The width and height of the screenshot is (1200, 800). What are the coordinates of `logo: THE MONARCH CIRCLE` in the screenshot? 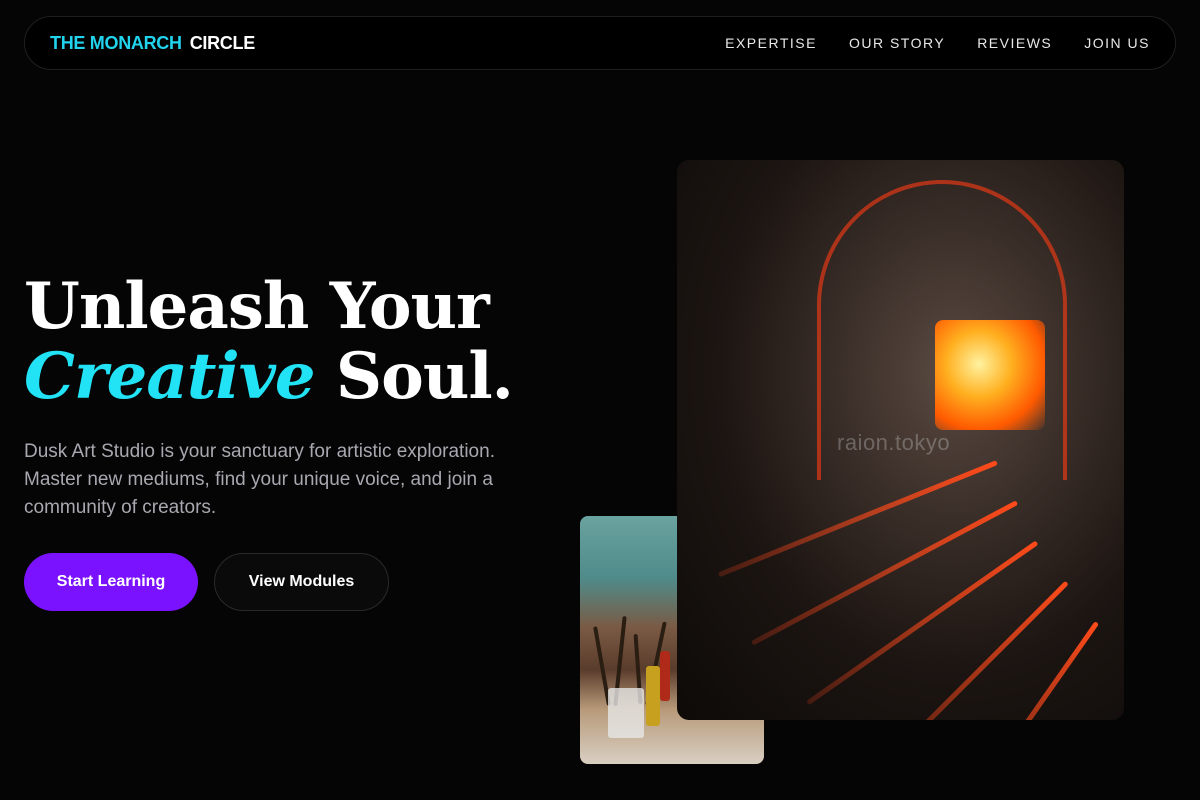 It's located at (152, 43).